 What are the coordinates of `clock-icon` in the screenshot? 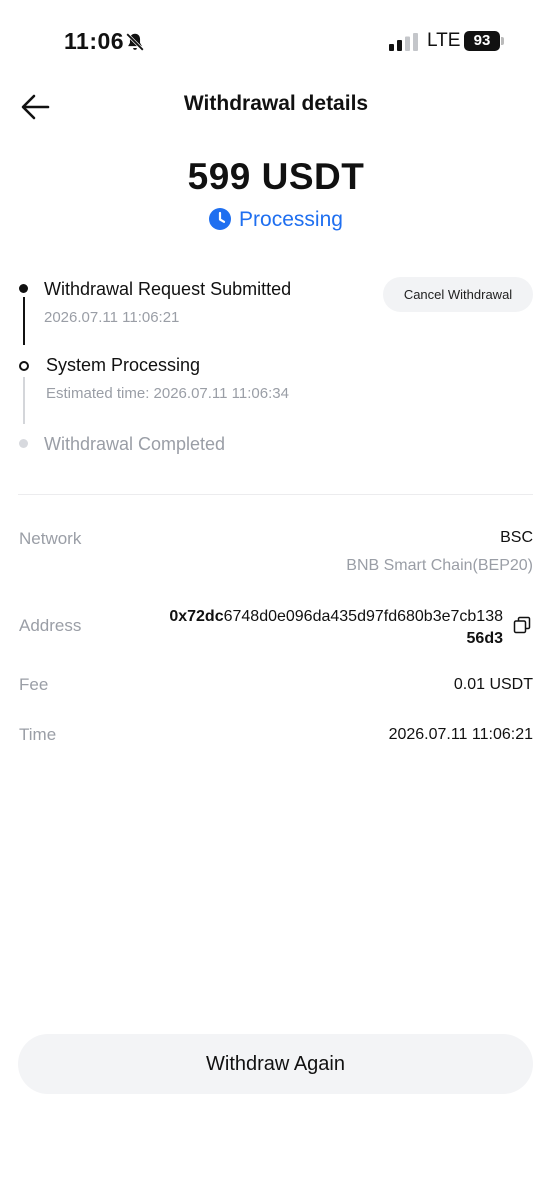 It's located at (220, 219).